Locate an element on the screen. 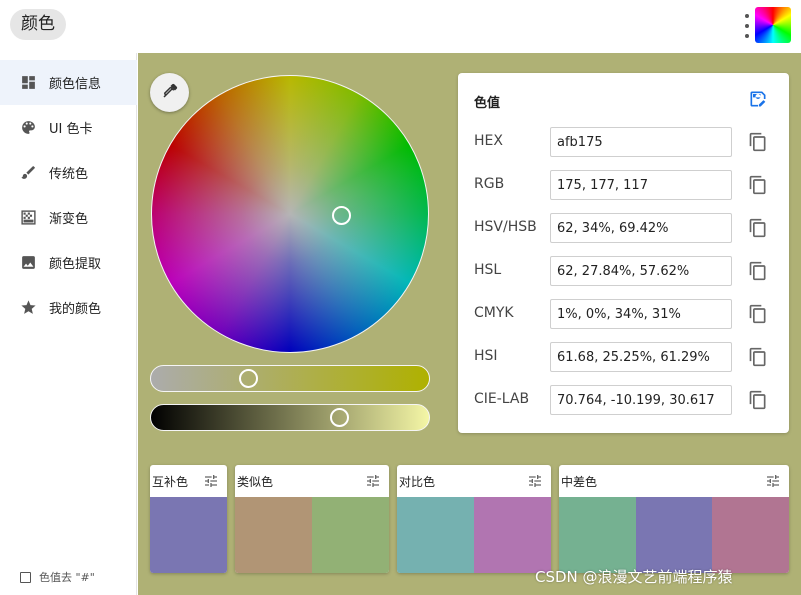 The image size is (801, 595). value-row-rgb: RGB is located at coordinates (623, 185).